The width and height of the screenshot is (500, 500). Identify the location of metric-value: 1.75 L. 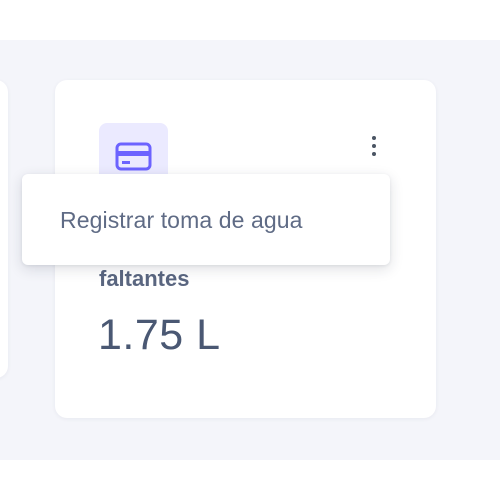
(159, 335).